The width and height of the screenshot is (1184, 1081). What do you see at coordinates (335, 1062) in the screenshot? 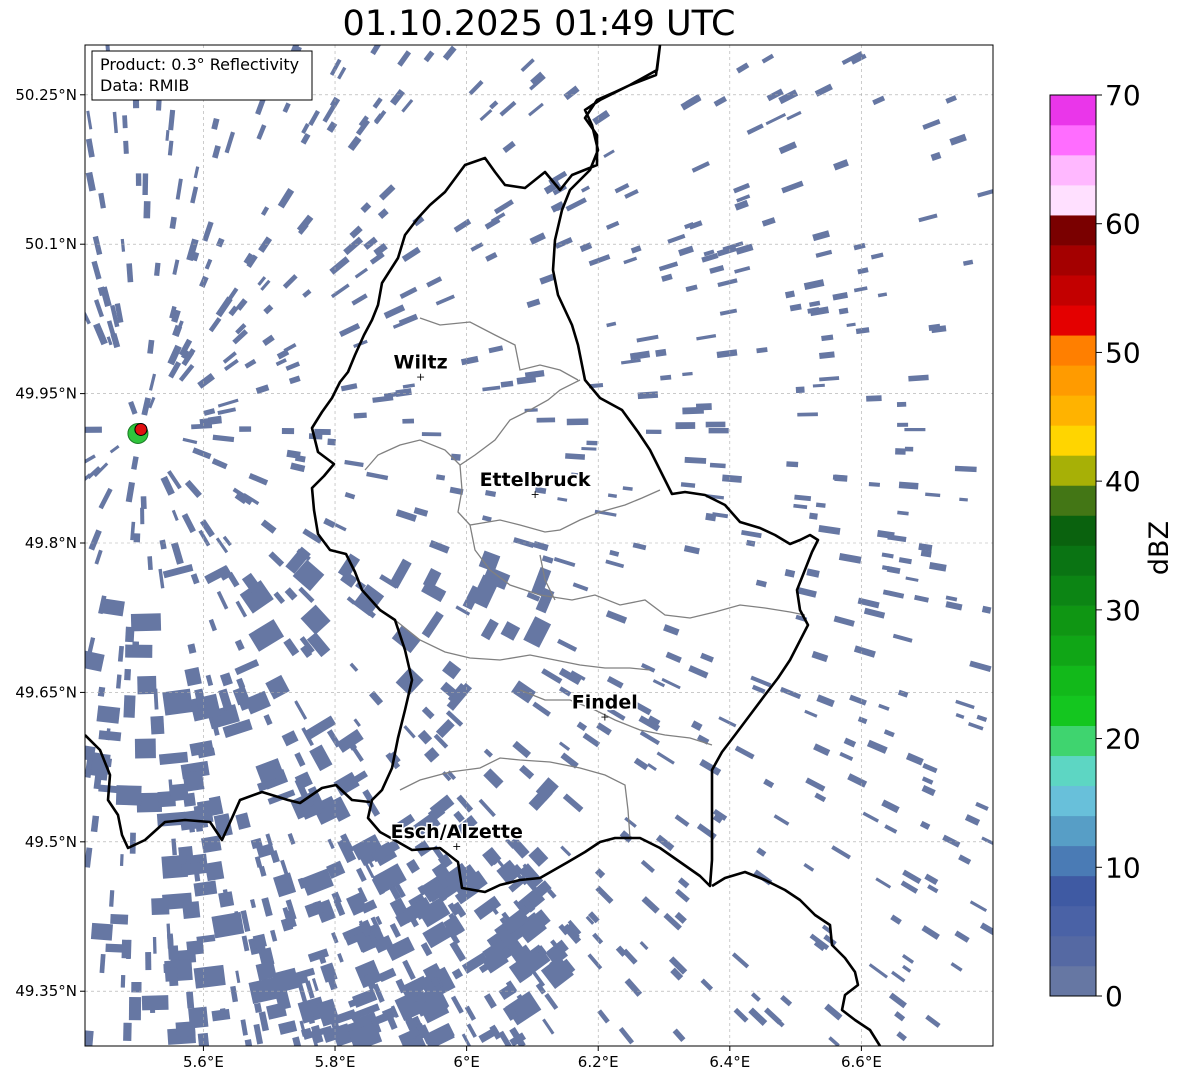
I see `x-tick-label: 5.8°E` at bounding box center [335, 1062].